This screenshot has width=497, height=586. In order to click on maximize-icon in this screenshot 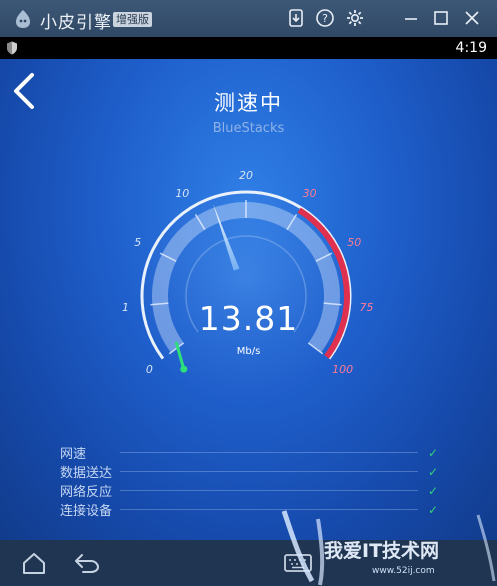, I will do `click(441, 18)`.